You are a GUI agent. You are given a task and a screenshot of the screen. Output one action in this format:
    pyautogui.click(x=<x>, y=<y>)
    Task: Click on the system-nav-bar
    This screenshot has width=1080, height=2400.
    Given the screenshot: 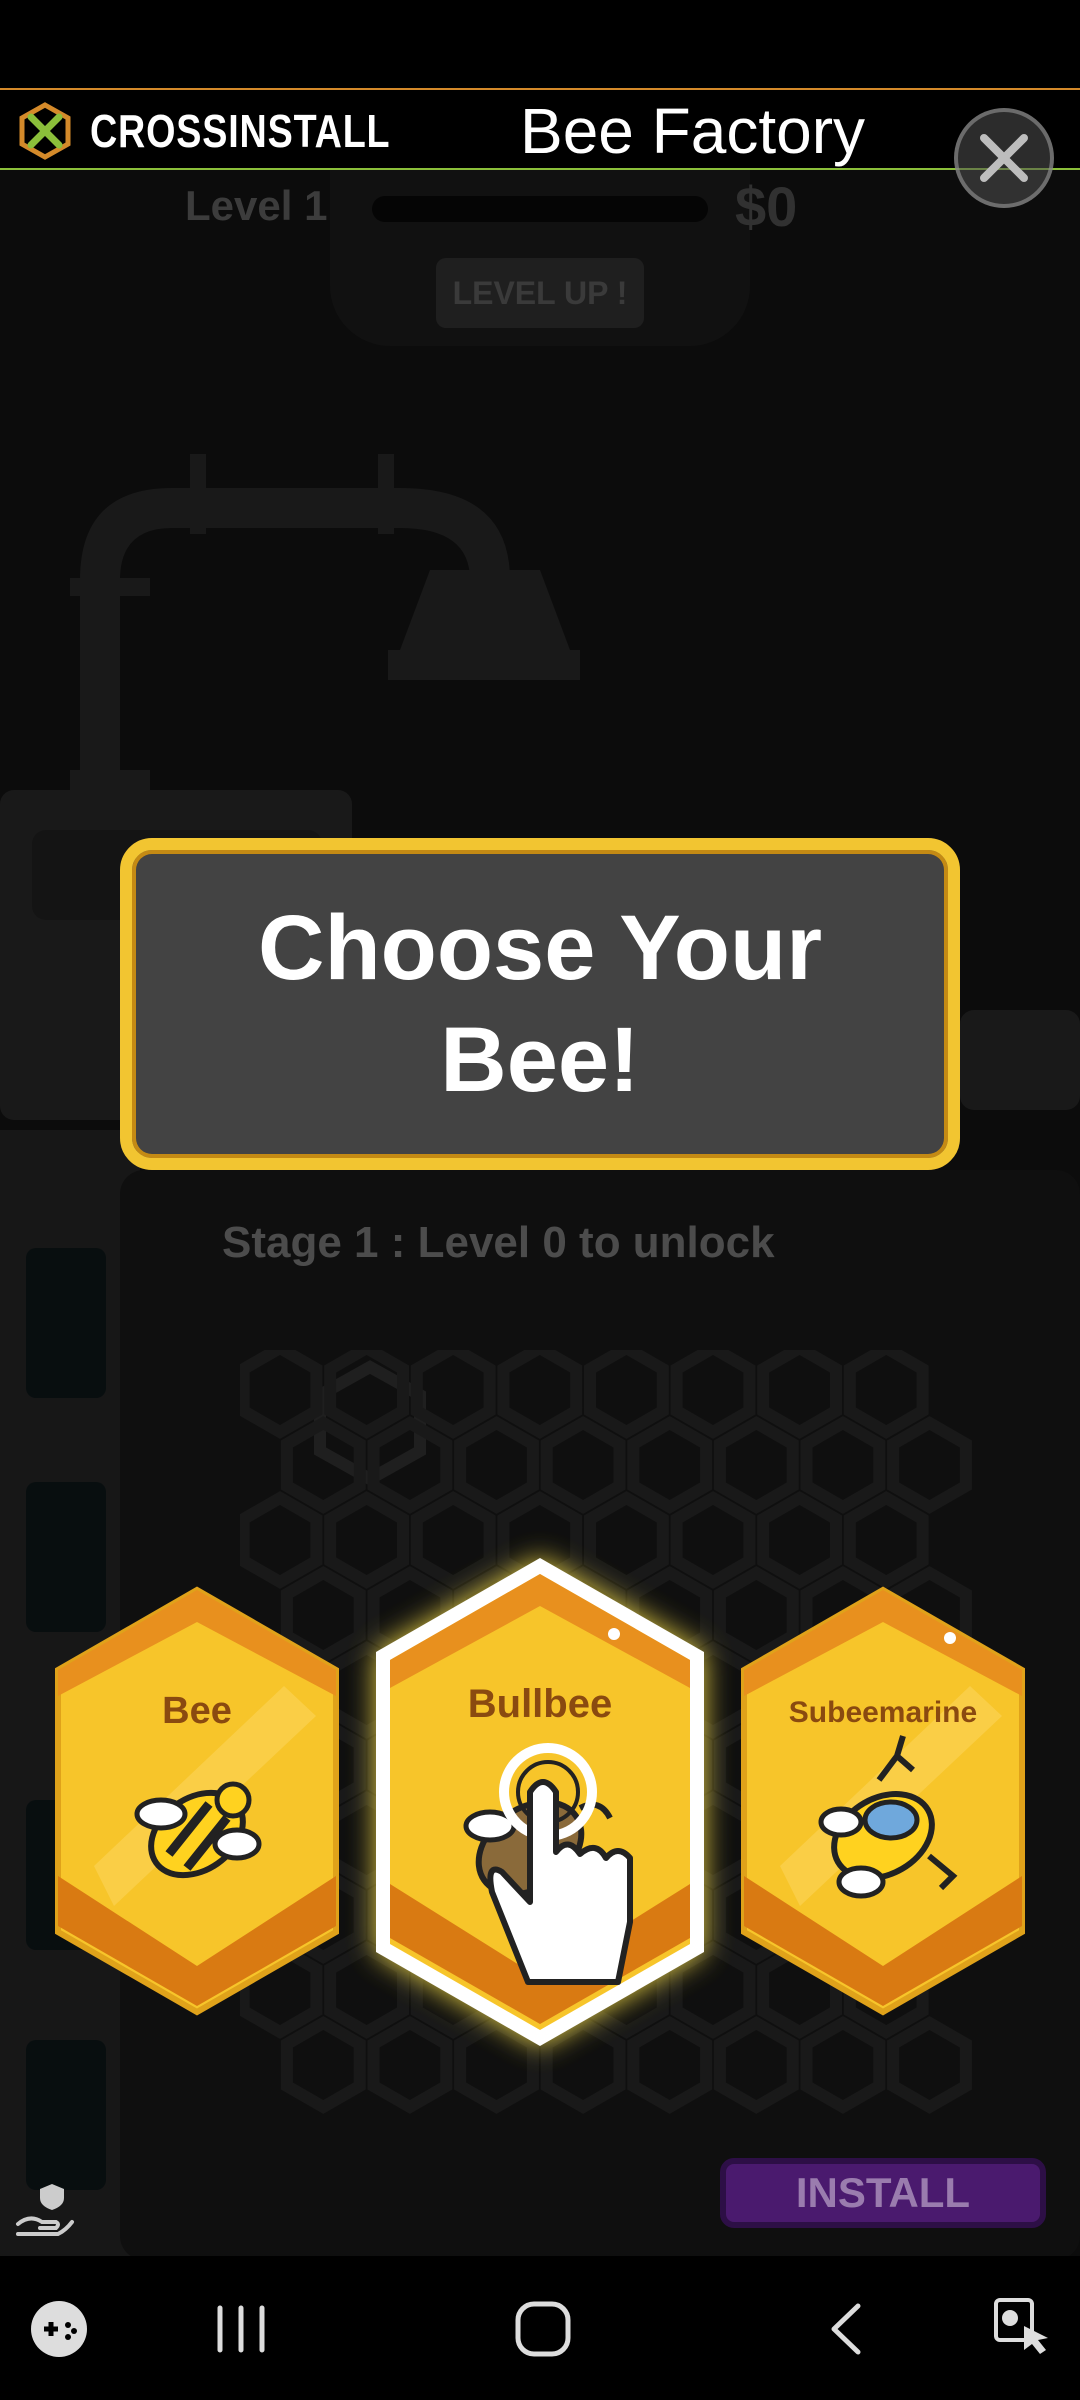 What is the action you would take?
    pyautogui.click(x=540, y=2328)
    